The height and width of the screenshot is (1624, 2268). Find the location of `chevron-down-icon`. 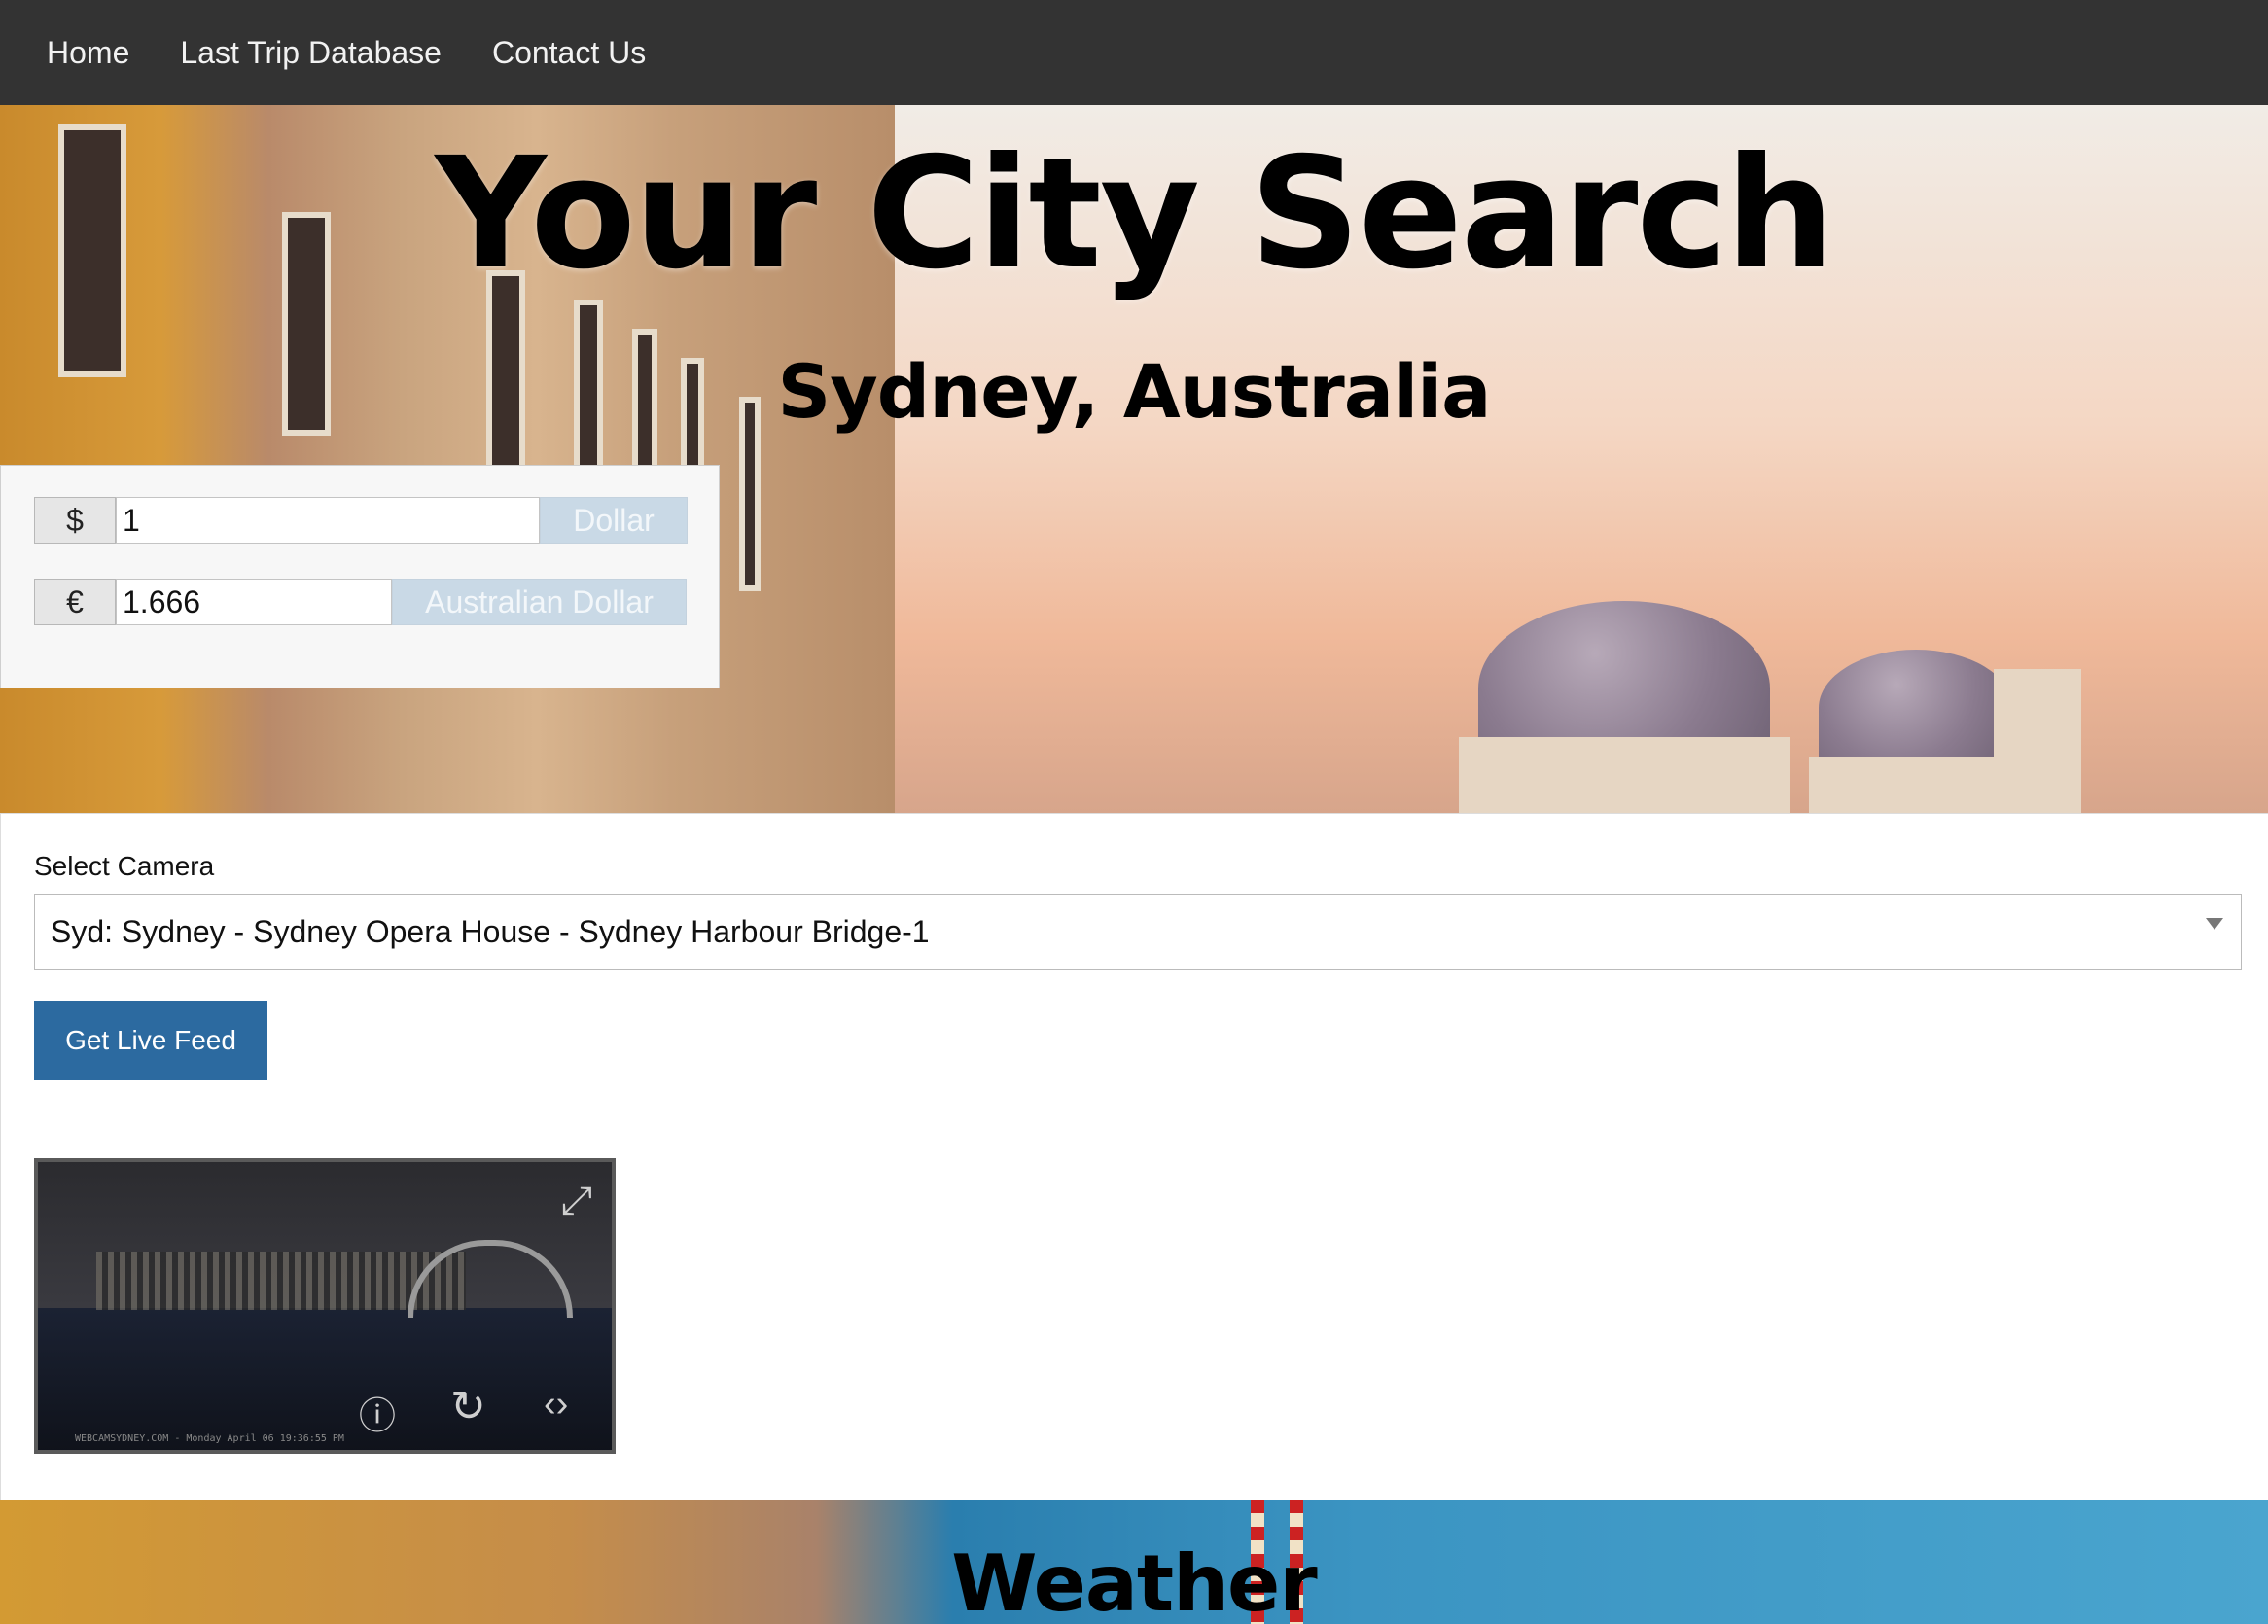

chevron-down-icon is located at coordinates (2214, 924).